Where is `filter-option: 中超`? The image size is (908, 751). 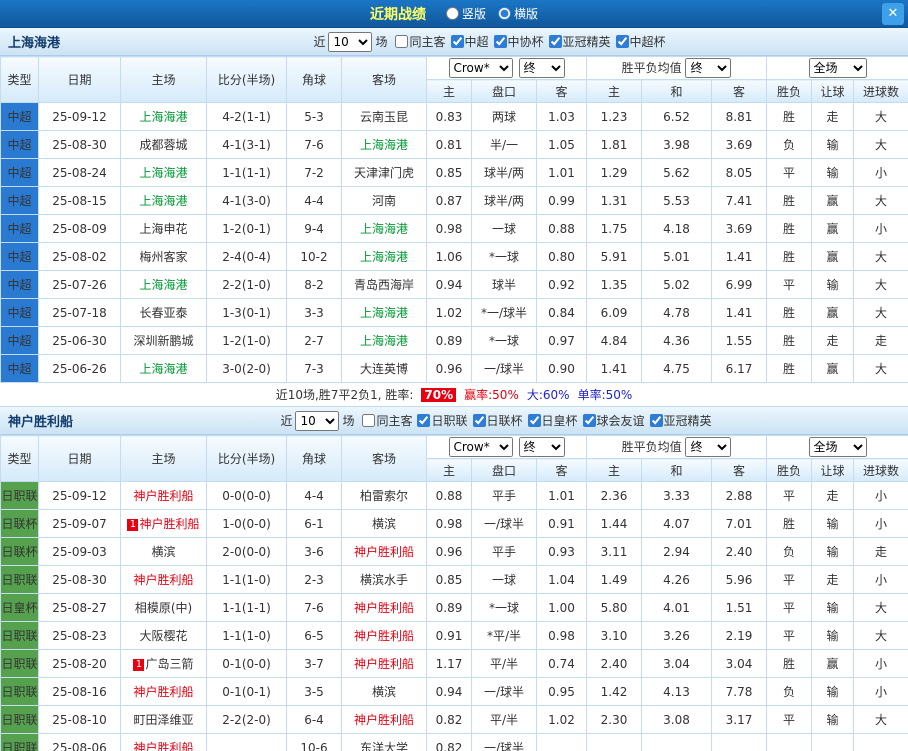 filter-option: 中超 is located at coordinates (469, 41).